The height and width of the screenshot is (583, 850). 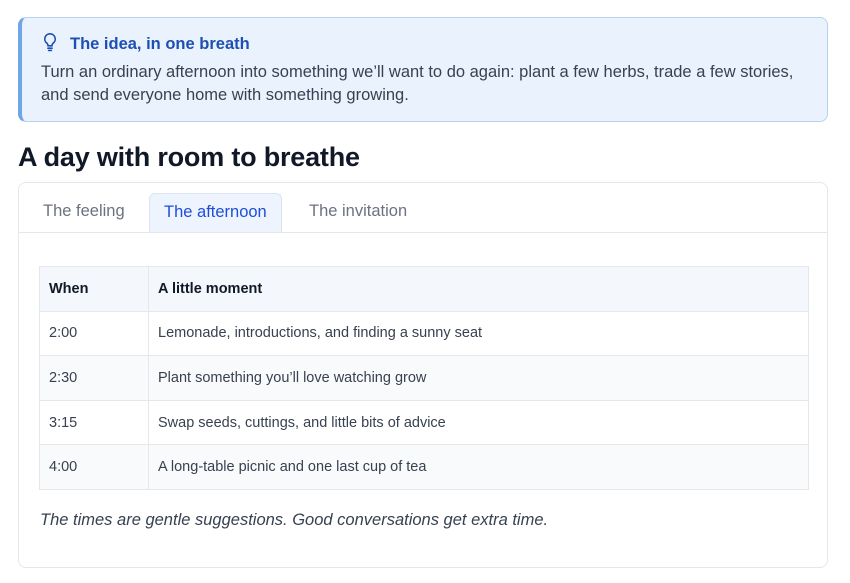 What do you see at coordinates (160, 43) in the screenshot?
I see `callout-title: The idea, in one breath` at bounding box center [160, 43].